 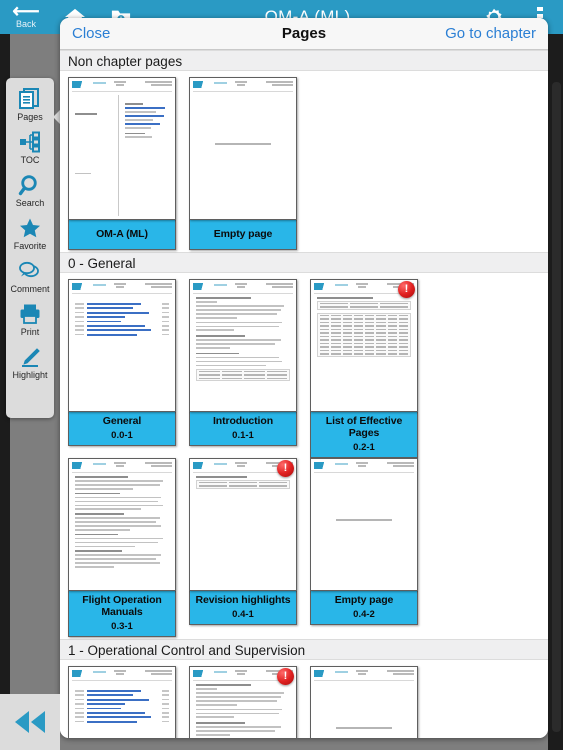 I want to click on page-thumbnail-cell: ! List of Effective Pages 0.2-1, so click(x=370, y=368).